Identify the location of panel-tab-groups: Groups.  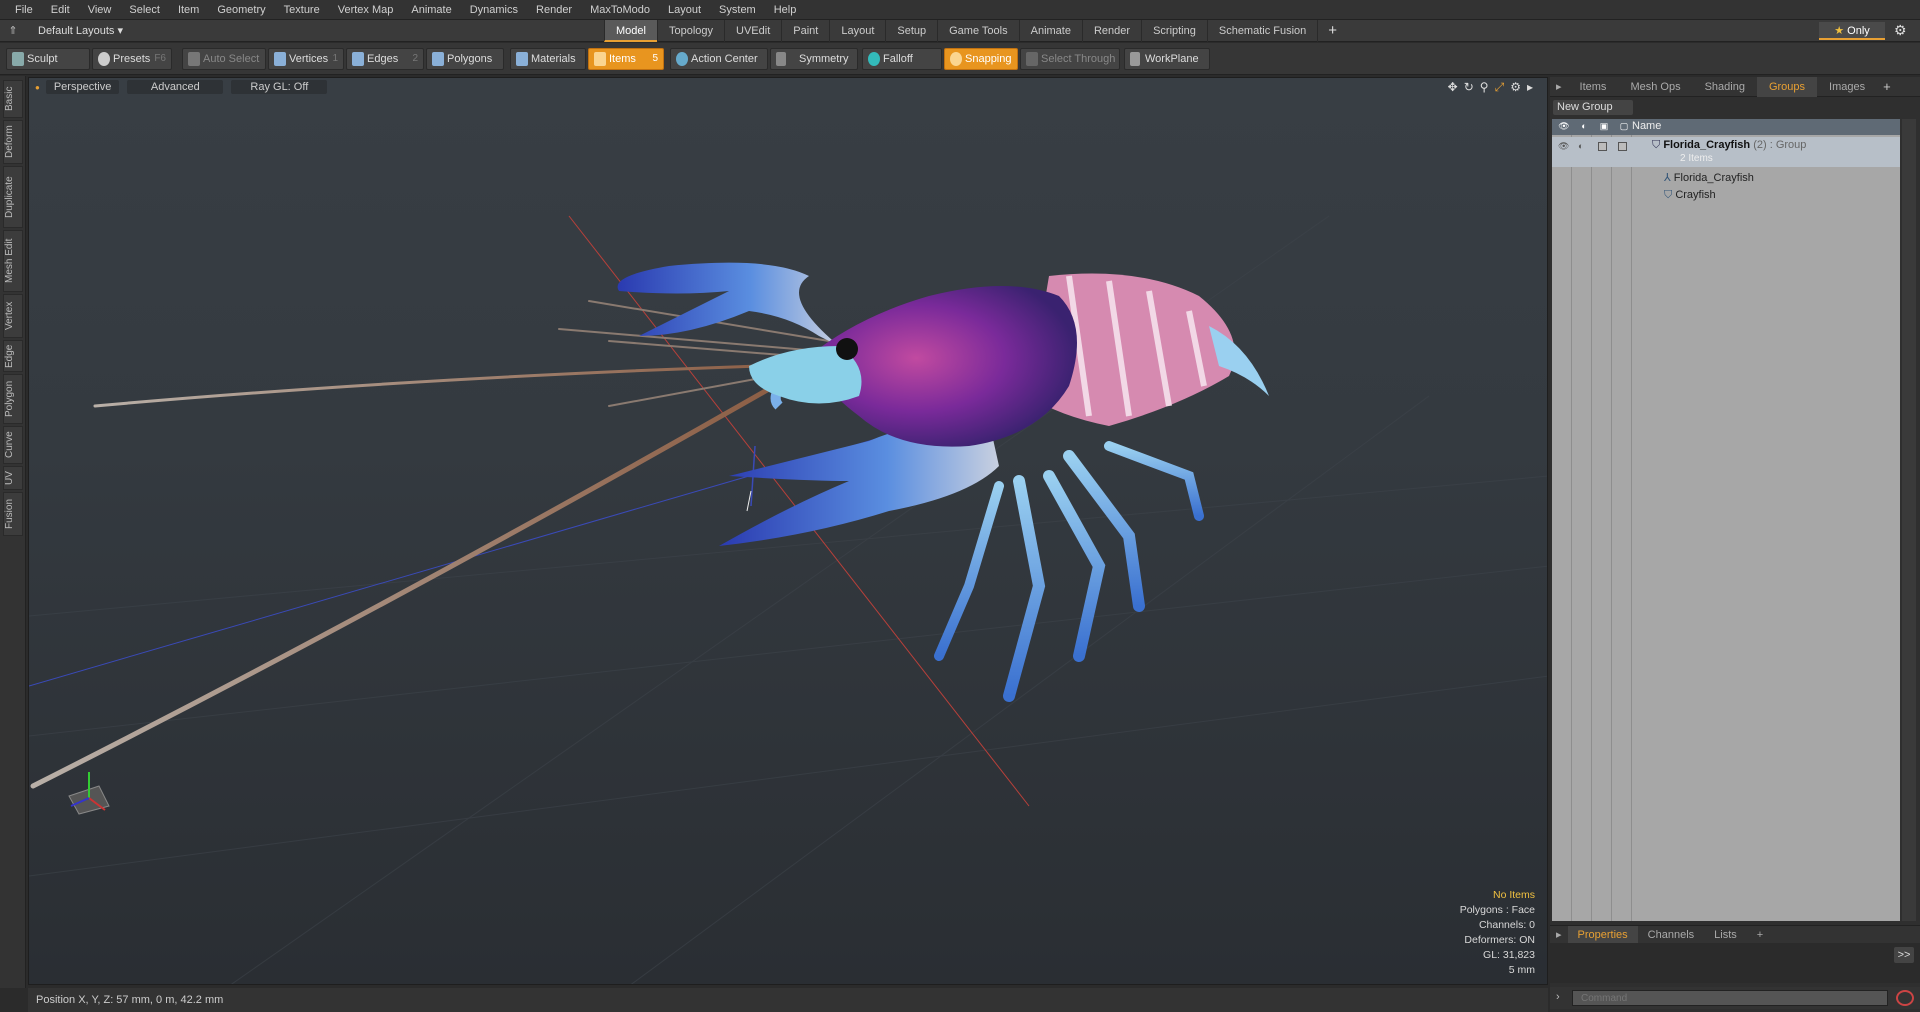
(1787, 86).